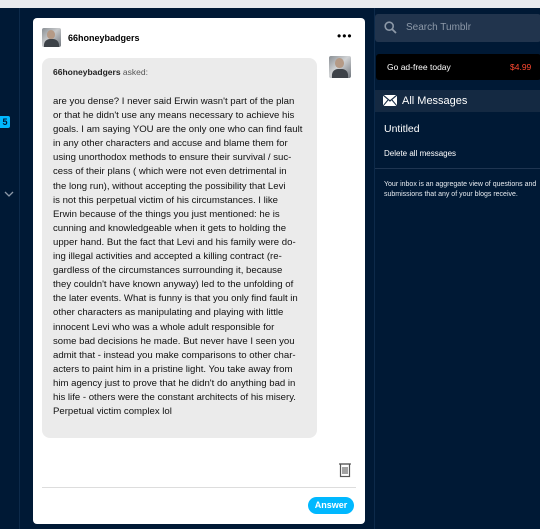 The height and width of the screenshot is (529, 540). What do you see at coordinates (199, 38) in the screenshot?
I see `post-header: 66honeybadgers •••` at bounding box center [199, 38].